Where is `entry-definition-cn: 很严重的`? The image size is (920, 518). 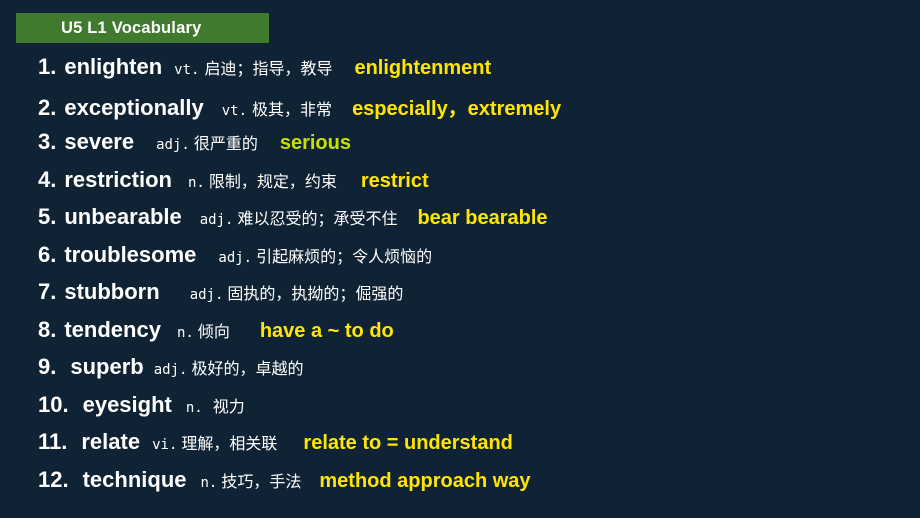 entry-definition-cn: 很严重的 is located at coordinates (225, 144).